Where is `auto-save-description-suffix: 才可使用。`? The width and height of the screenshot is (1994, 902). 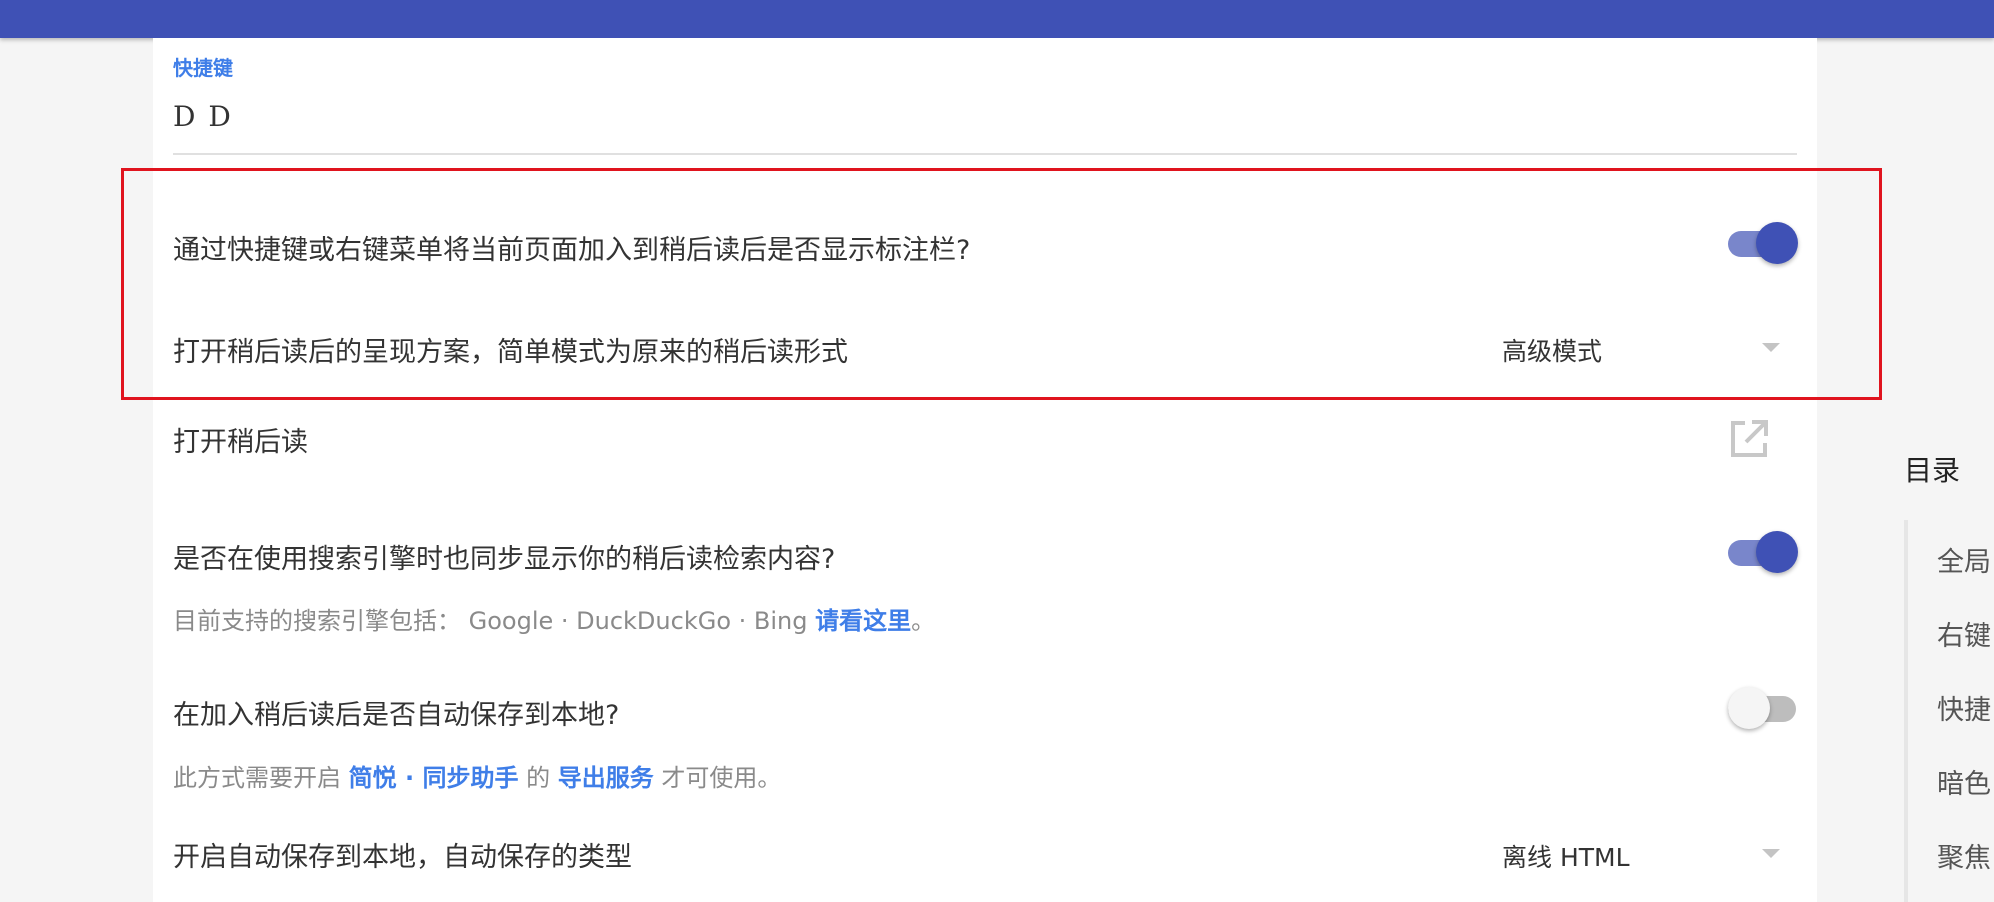
auto-save-description-suffix: 才可使用。 is located at coordinates (717, 778).